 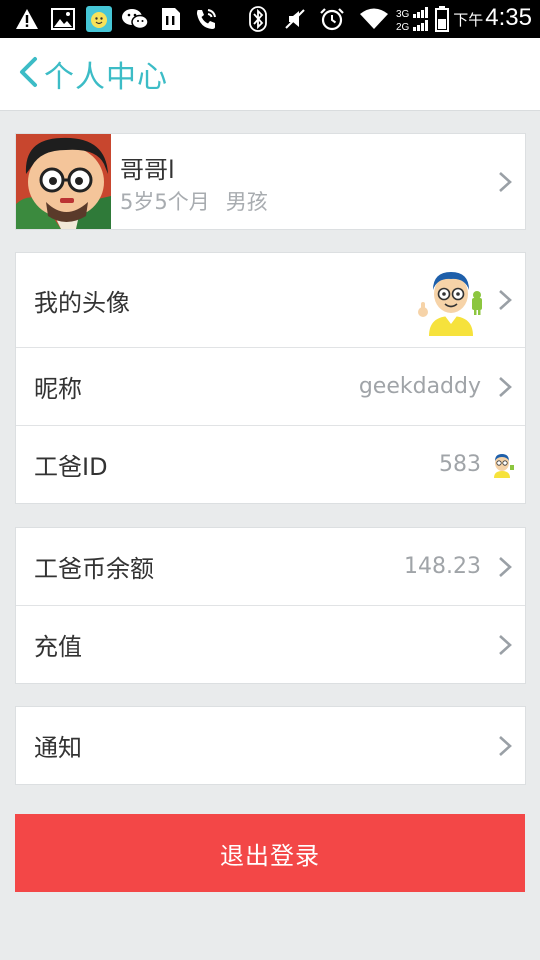 What do you see at coordinates (403, 27) in the screenshot?
I see `svg-text: 2G` at bounding box center [403, 27].